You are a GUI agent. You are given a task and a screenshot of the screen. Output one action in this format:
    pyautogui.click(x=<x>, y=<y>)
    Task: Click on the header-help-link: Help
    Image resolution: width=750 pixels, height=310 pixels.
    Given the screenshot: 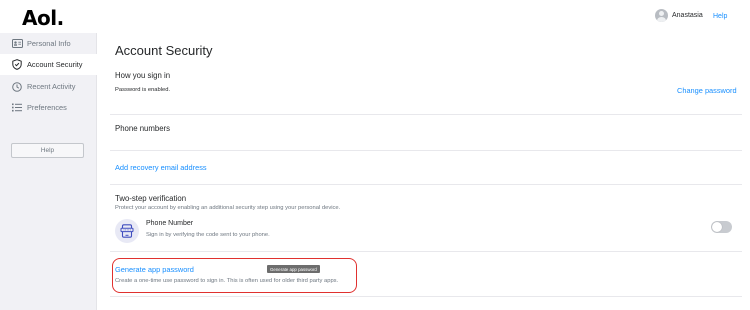 What is the action you would take?
    pyautogui.click(x=720, y=16)
    